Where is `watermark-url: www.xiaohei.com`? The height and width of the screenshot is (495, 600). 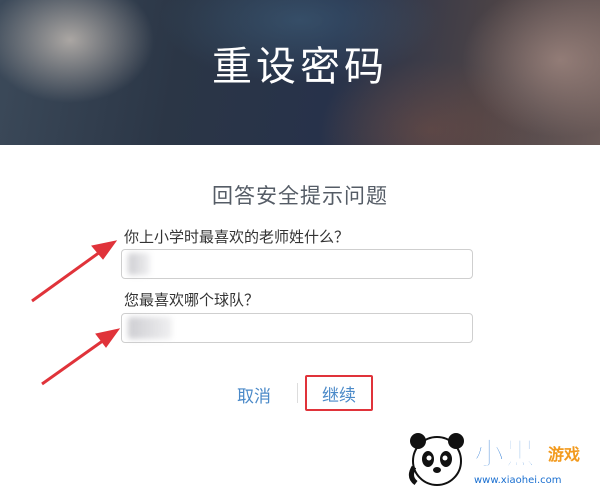
watermark-url: www.xiaohei.com is located at coordinates (518, 480).